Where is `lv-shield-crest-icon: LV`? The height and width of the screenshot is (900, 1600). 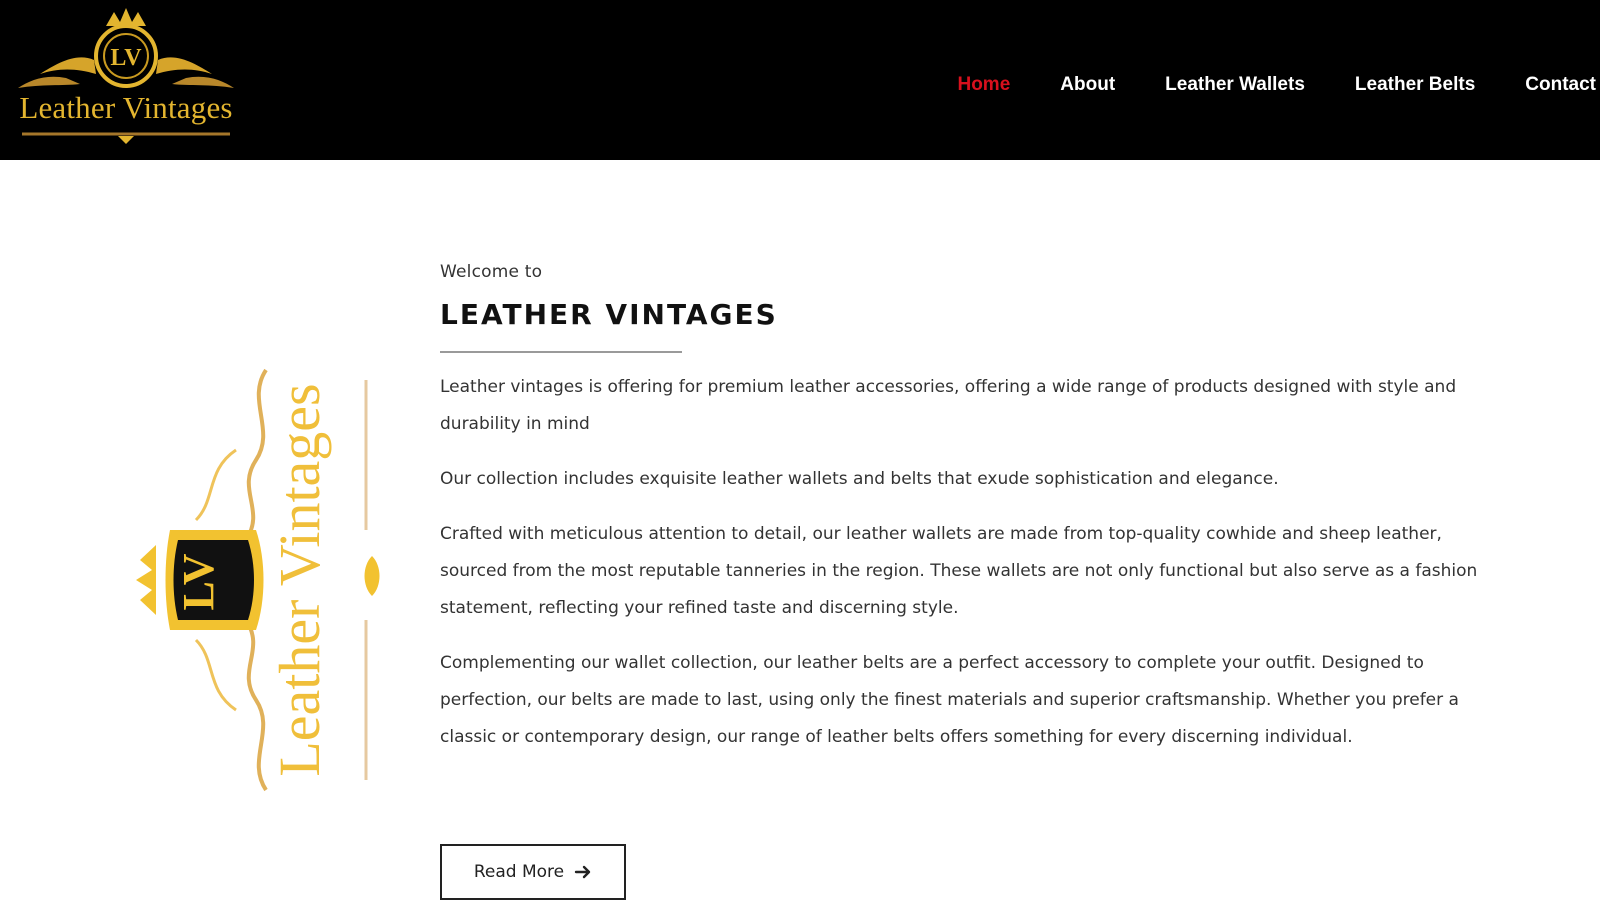
lv-shield-crest-icon: LV is located at coordinates (258, 580).